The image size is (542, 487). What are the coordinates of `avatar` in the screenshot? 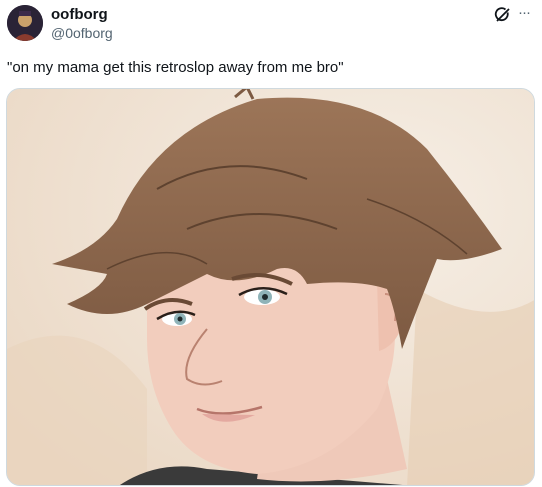 It's located at (25, 23).